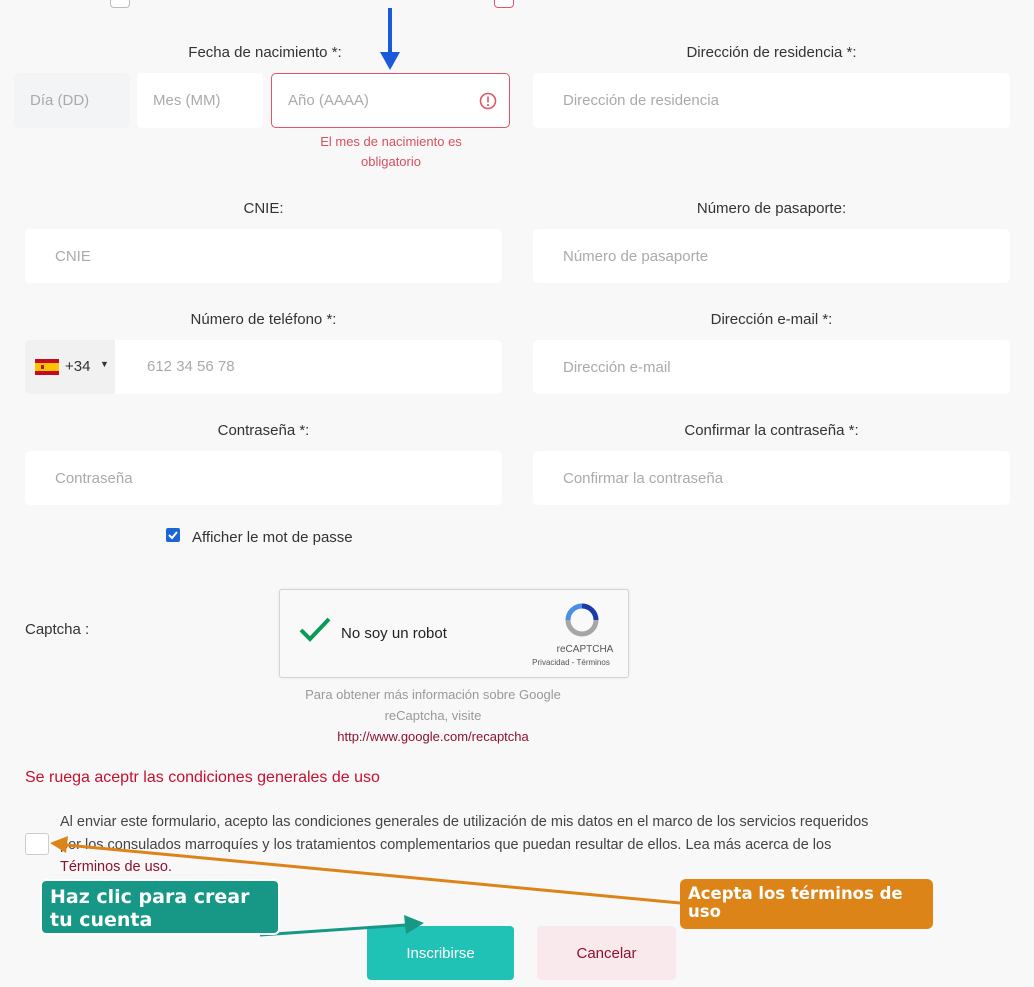  Describe the element at coordinates (806, 904) in the screenshot. I see `accept-terms-callout: Acepta los términos de uso` at that location.